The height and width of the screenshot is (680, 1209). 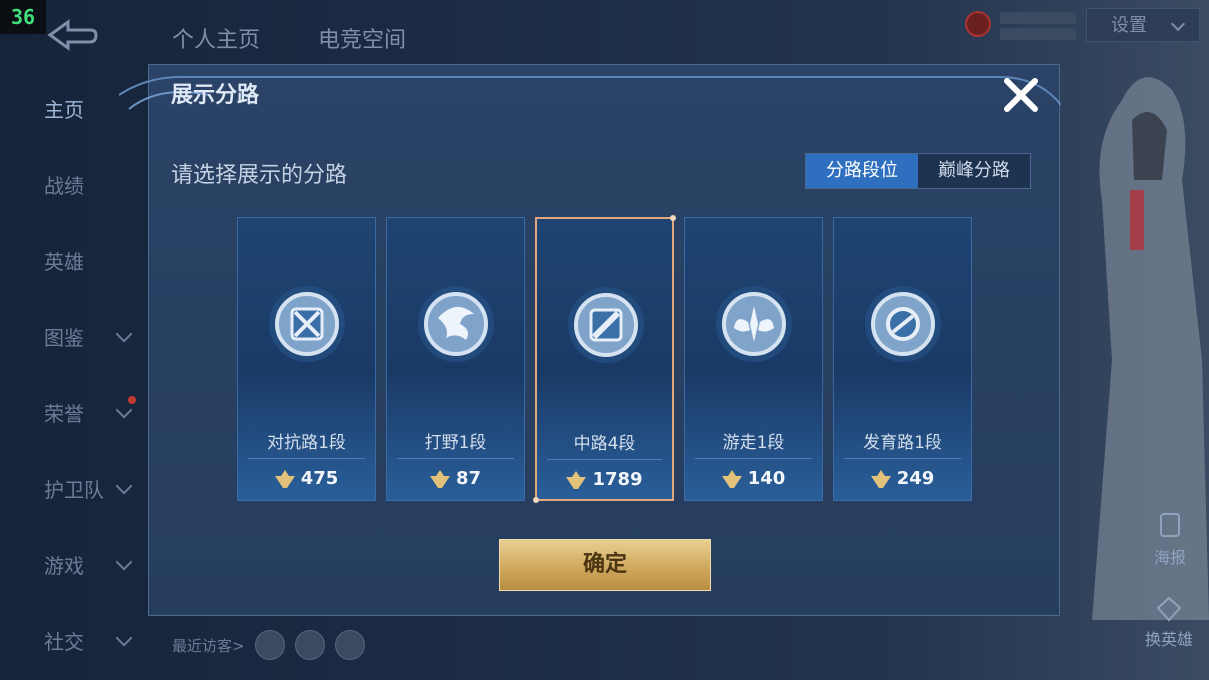 I want to click on close-icon, so click(x=1021, y=95).